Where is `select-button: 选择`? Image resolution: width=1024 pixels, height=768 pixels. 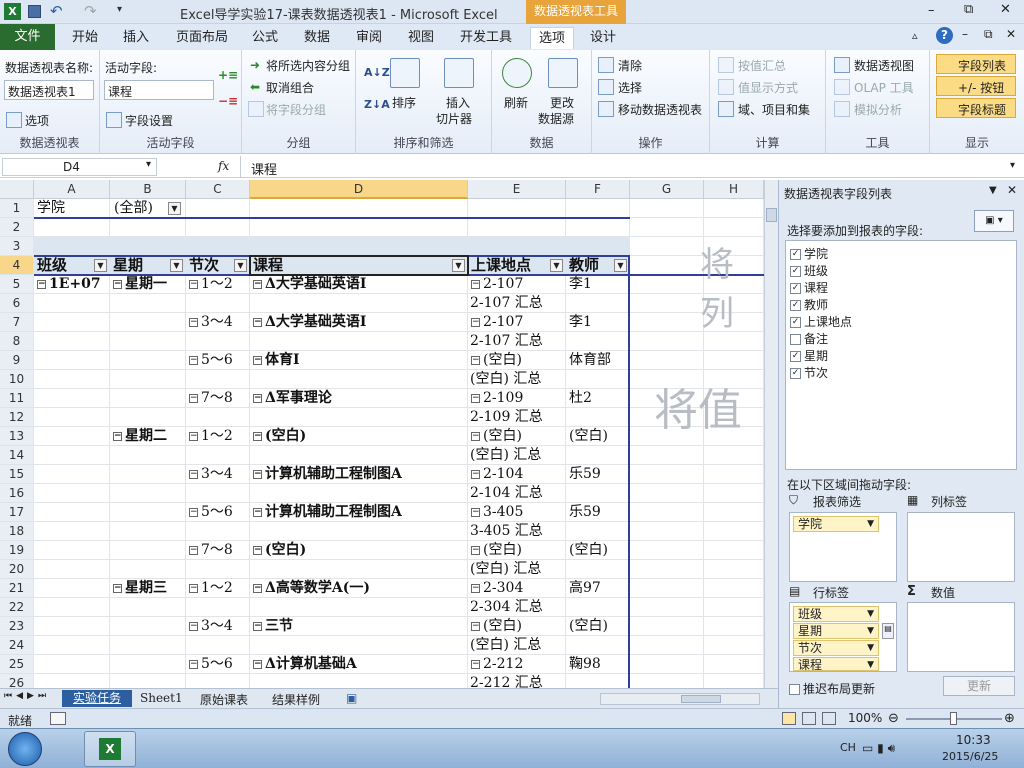
select-button: 选择 is located at coordinates (630, 87).